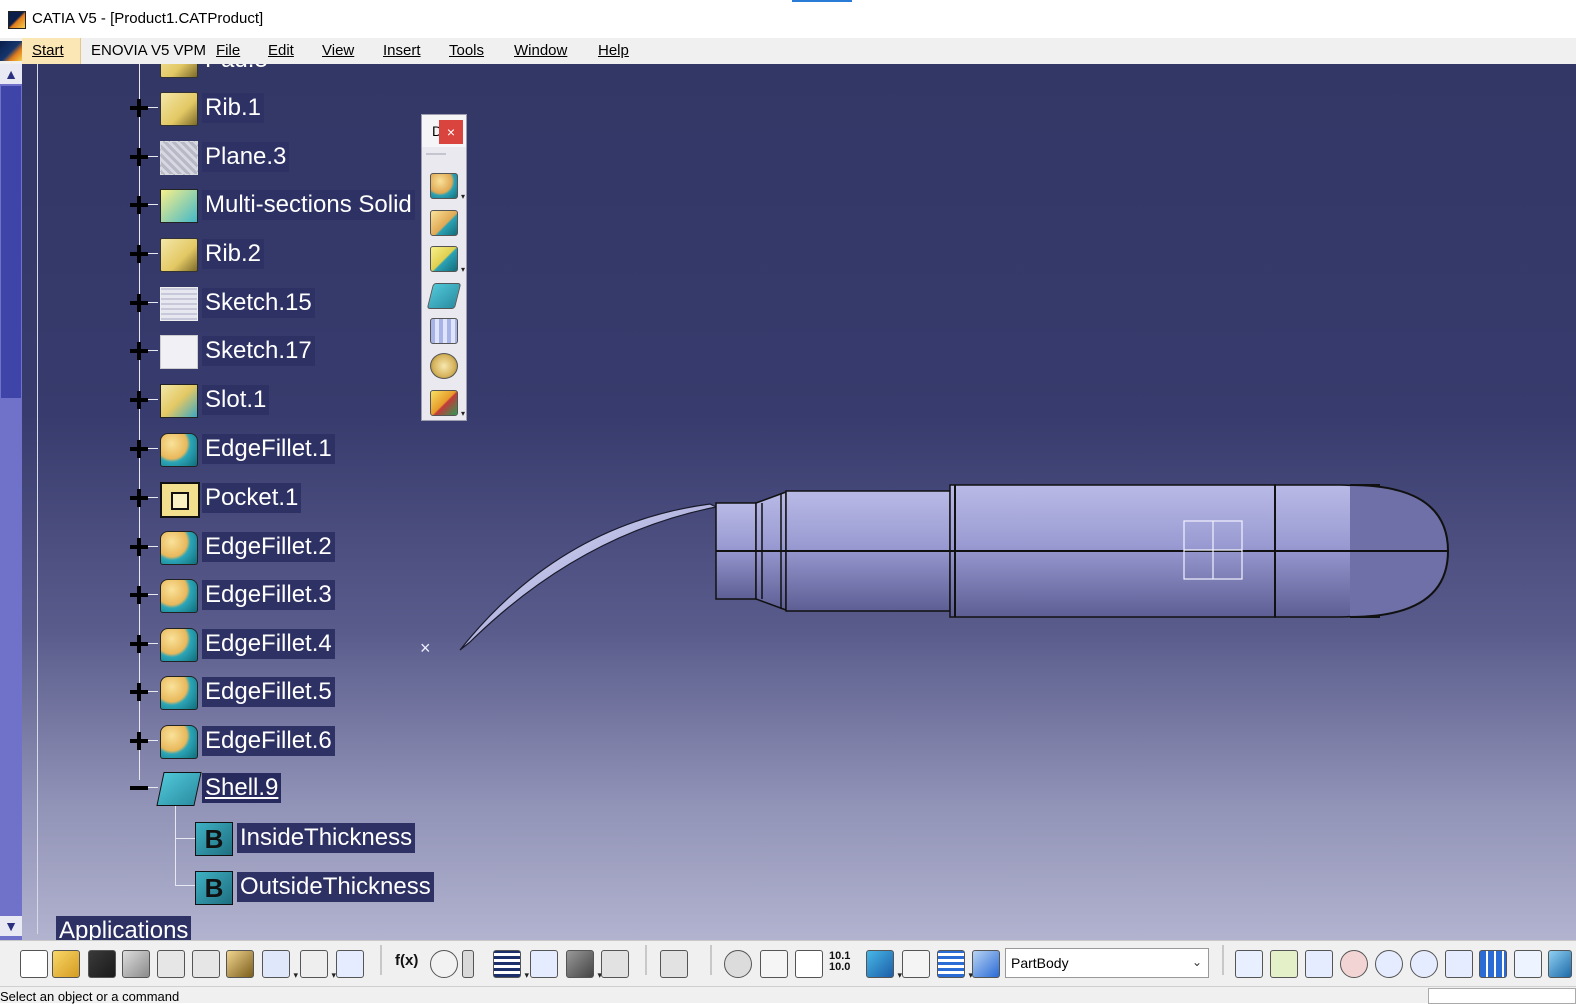  What do you see at coordinates (48, 50) in the screenshot?
I see `menu-start-label: Start` at bounding box center [48, 50].